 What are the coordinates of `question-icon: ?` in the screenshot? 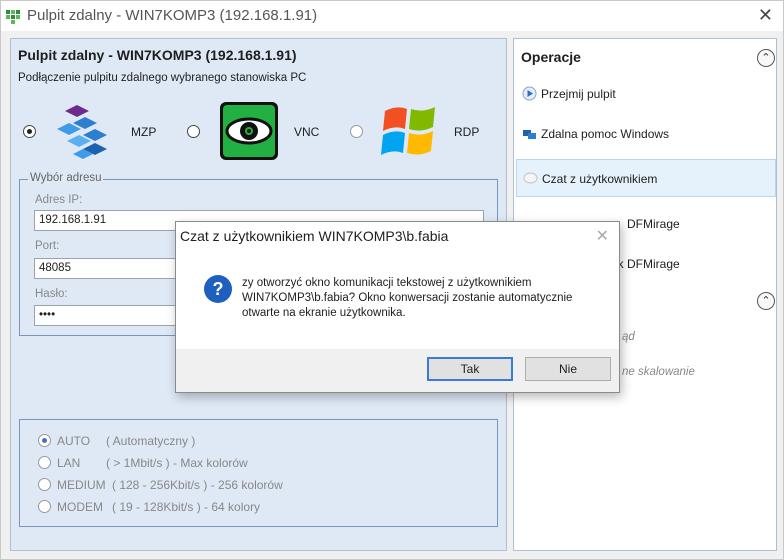 It's located at (218, 289).